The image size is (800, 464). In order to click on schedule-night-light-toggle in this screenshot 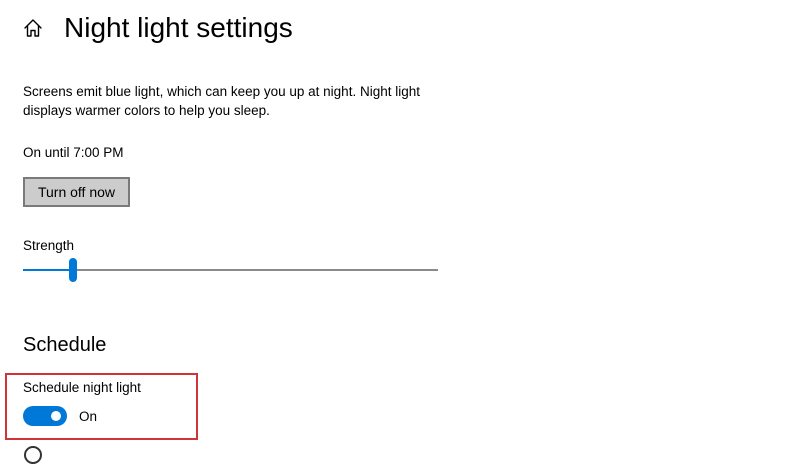, I will do `click(45, 416)`.